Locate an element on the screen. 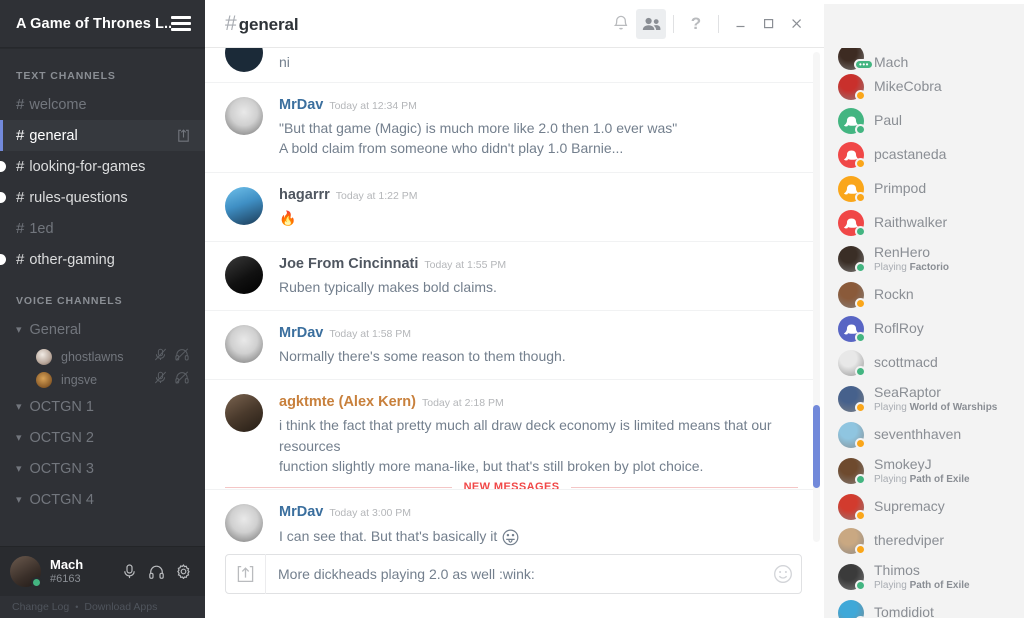 This screenshot has width=1024, height=618. member-list-item: Thimos Playing Path of Exile is located at coordinates (924, 577).